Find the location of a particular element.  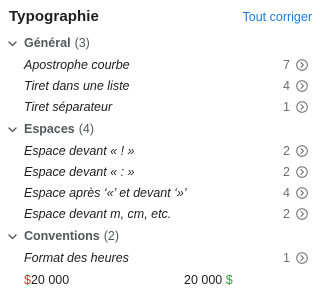

list-item-tiret-separateur: Tiret séparateur 1 is located at coordinates (166, 108).